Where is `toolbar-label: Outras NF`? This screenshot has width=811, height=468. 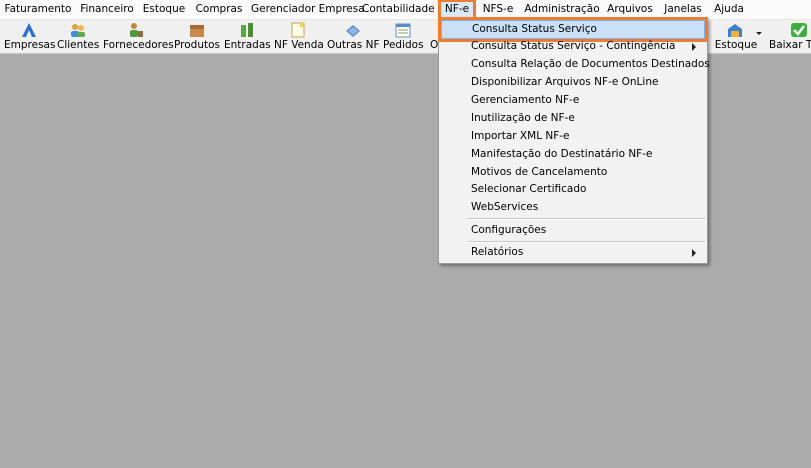 toolbar-label: Outras NF is located at coordinates (353, 45).